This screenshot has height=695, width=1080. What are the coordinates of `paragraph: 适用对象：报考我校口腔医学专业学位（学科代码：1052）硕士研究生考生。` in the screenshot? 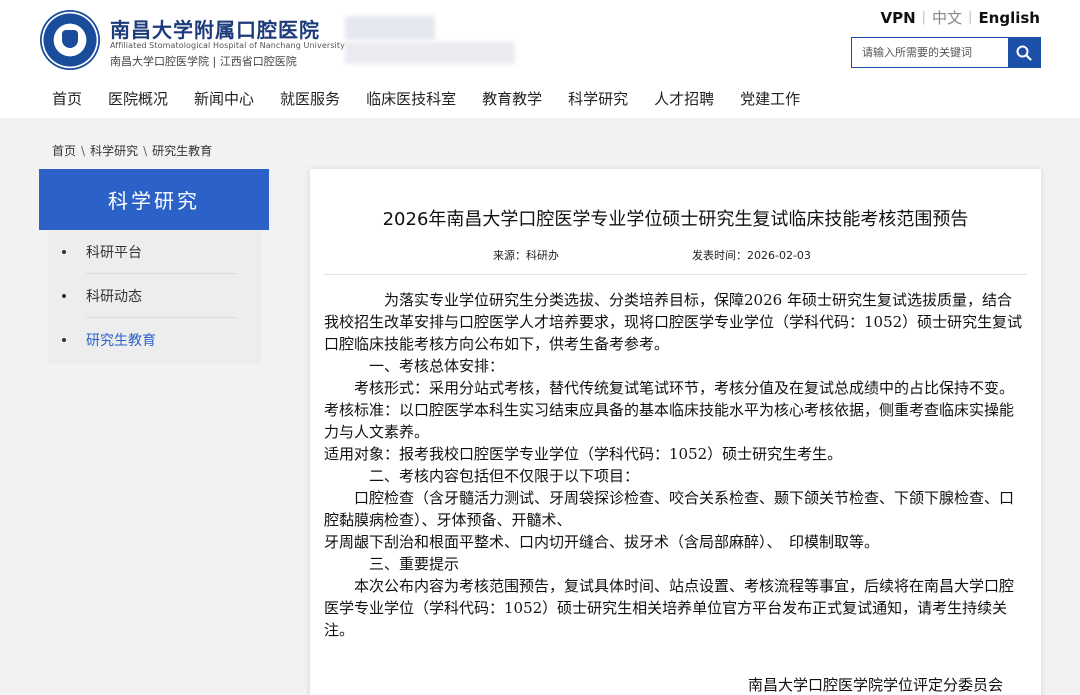 It's located at (583, 454).